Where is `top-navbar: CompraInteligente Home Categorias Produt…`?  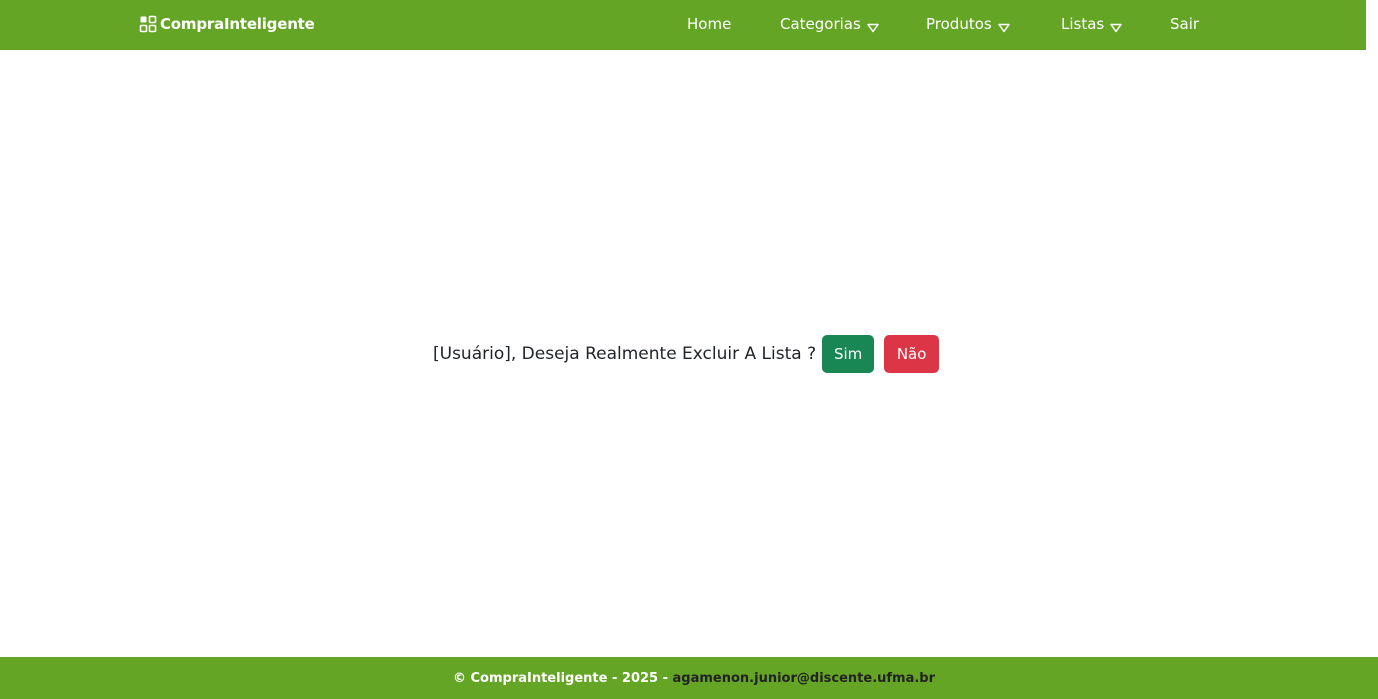 top-navbar: CompraInteligente Home Categorias Produt… is located at coordinates (683, 25).